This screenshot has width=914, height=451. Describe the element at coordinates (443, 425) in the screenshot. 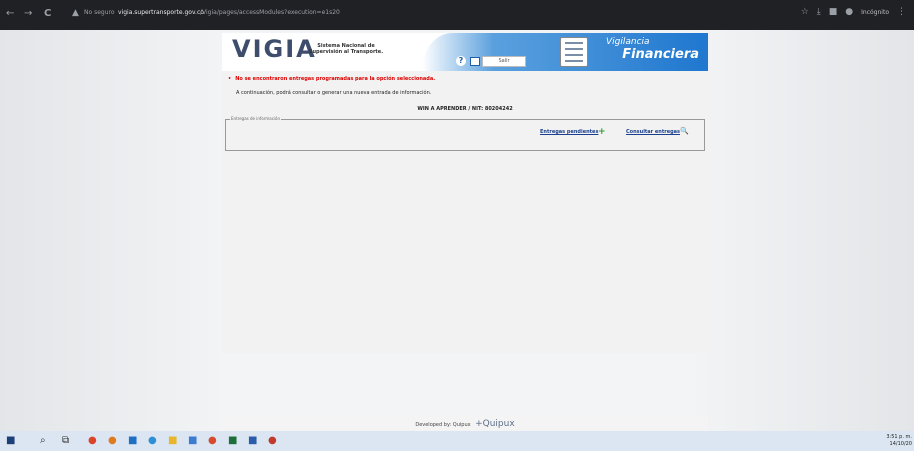

I see `footer-developed-by: Developed by: Quipux` at that location.